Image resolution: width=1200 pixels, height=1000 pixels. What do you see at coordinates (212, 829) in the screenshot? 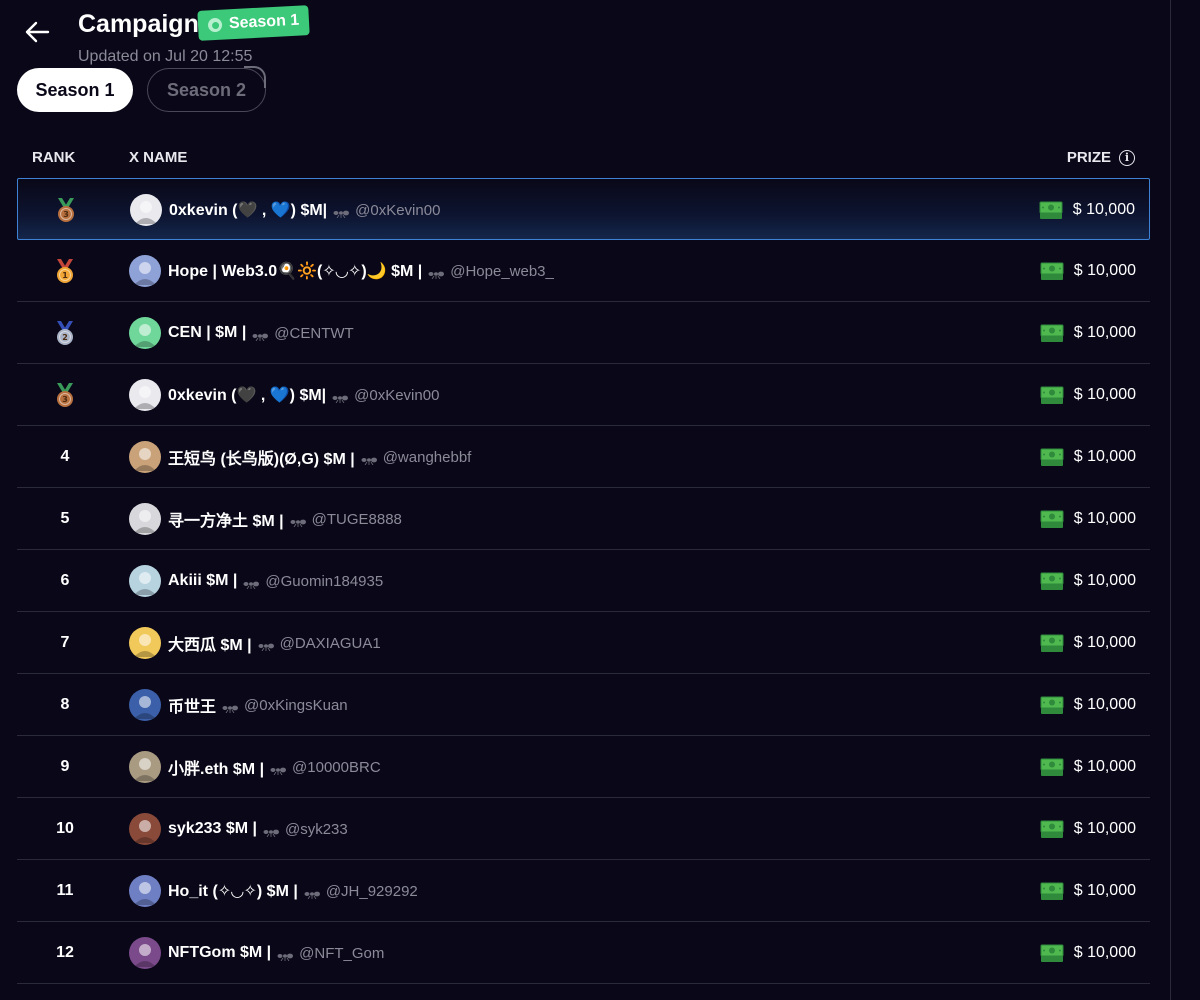
I see `display-name: syk233 $M |` at bounding box center [212, 829].